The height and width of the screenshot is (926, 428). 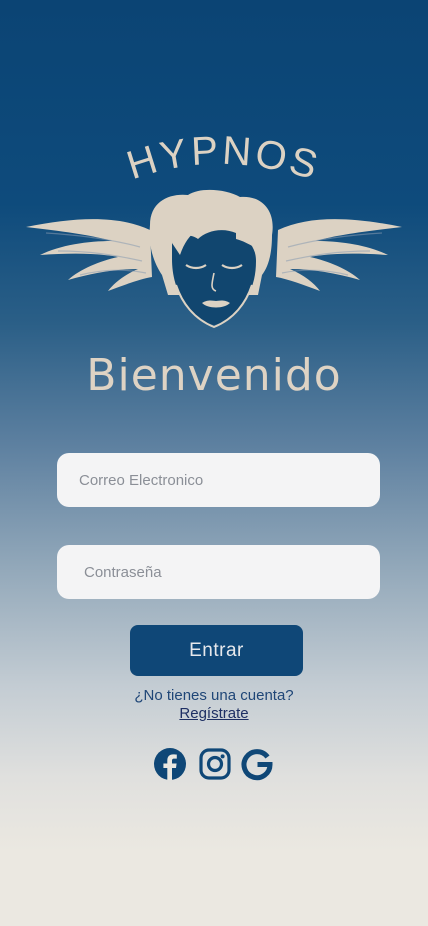 I want to click on svg-text: HYPNOS, so click(x=223, y=162).